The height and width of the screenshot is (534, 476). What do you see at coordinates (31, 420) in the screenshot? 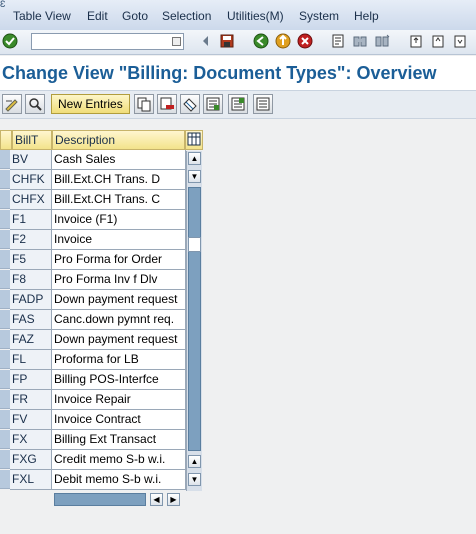
I see `cell-billt: FV` at bounding box center [31, 420].